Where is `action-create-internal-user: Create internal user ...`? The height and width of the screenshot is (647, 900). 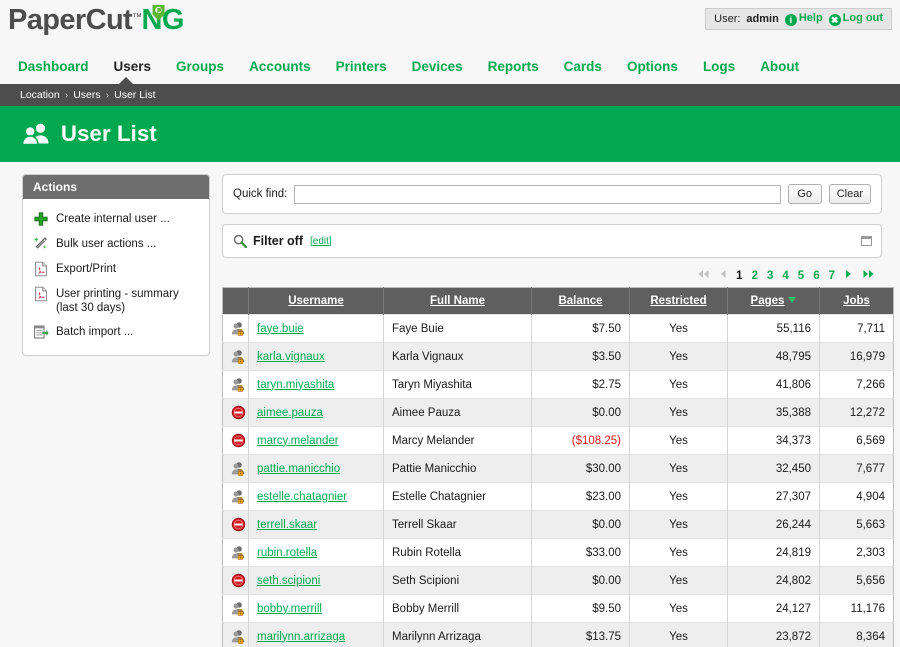 action-create-internal-user: Create internal user ... is located at coordinates (116, 219).